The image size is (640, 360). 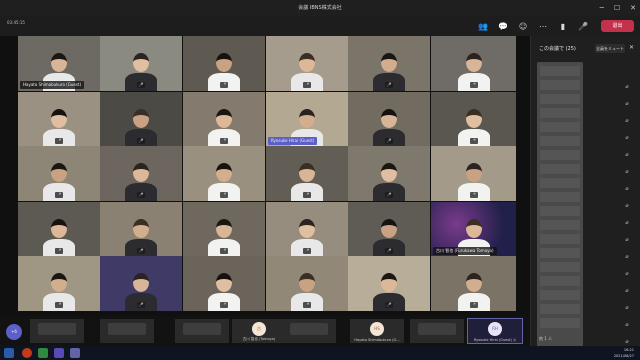 What do you see at coordinates (617, 8) in the screenshot?
I see `maximize-icon: ☐` at bounding box center [617, 8].